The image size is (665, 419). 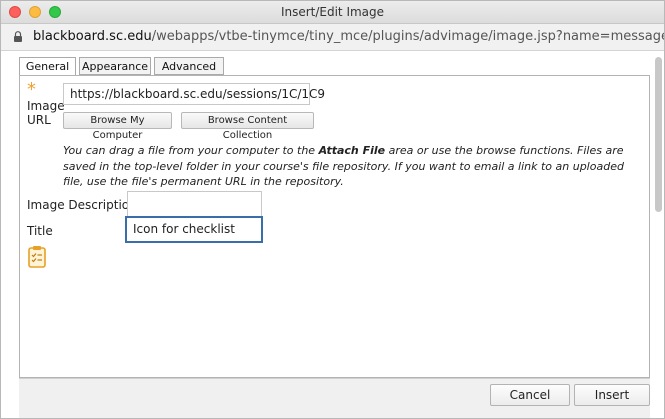 What do you see at coordinates (612, 395) in the screenshot?
I see `insert-button: Insert` at bounding box center [612, 395].